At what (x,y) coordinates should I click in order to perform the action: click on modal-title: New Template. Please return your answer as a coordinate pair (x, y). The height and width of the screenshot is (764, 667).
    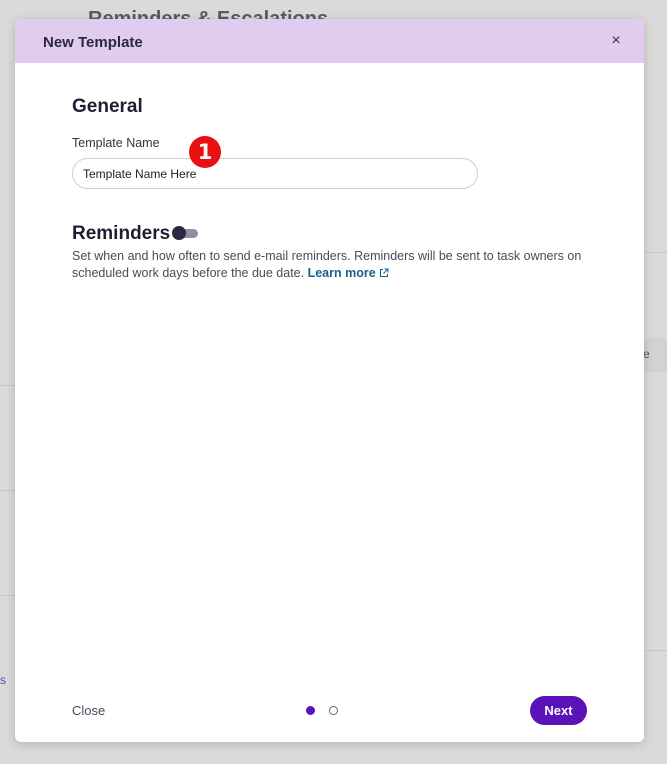
    Looking at the image, I should click on (93, 42).